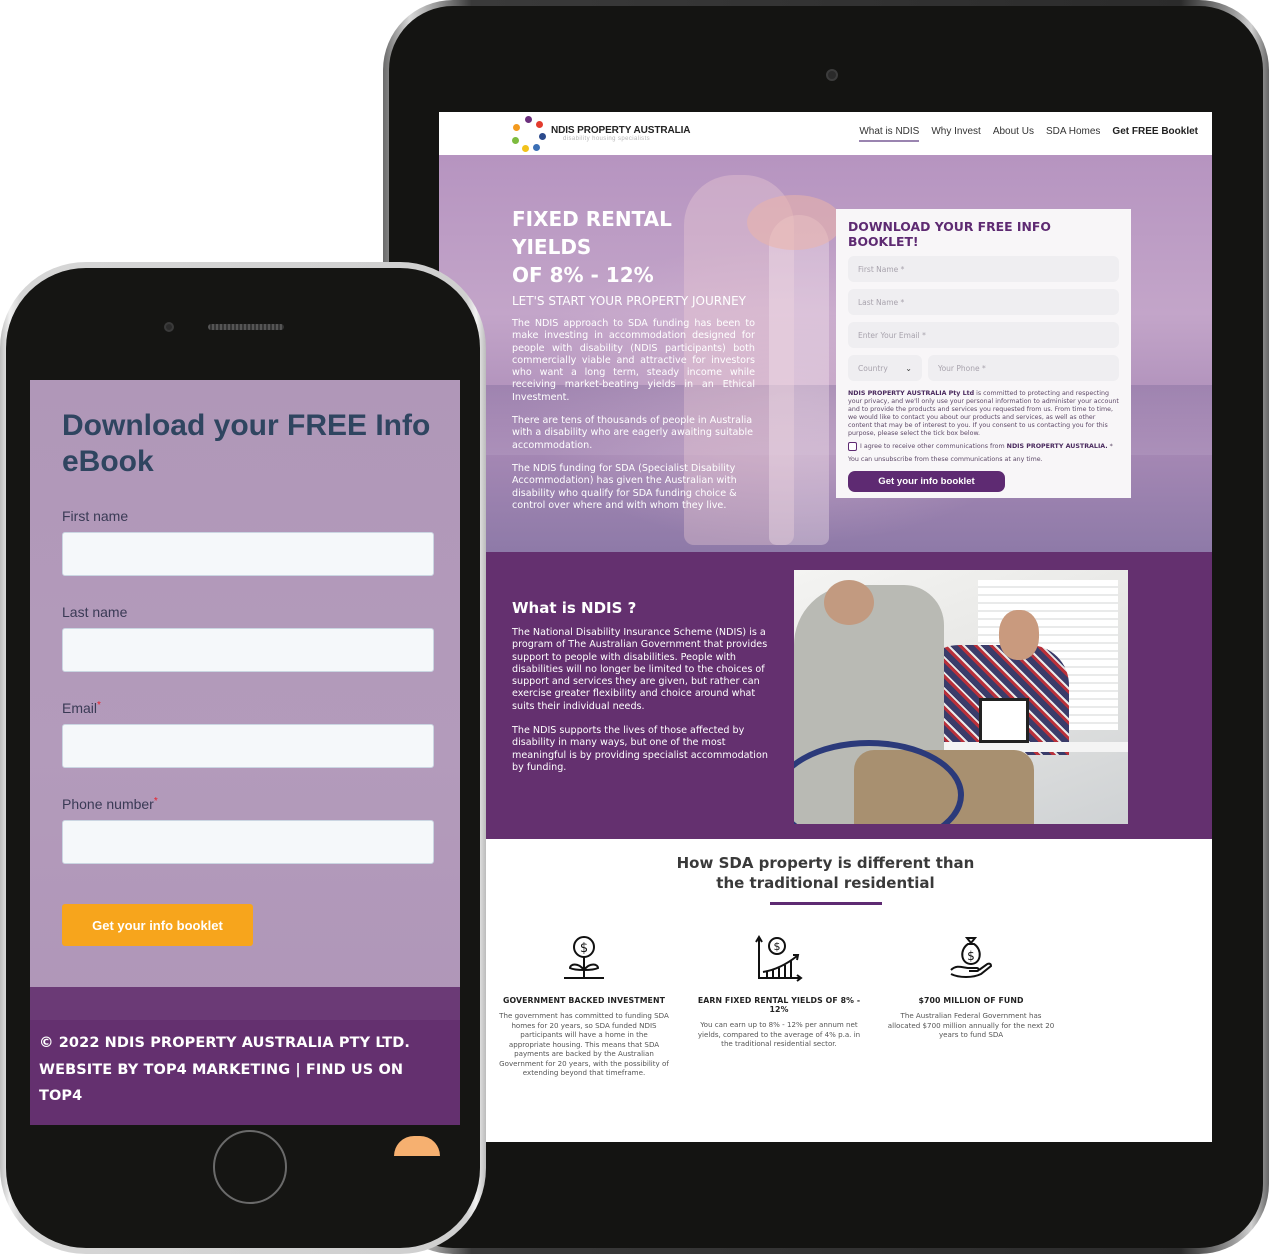 The height and width of the screenshot is (1254, 1269). What do you see at coordinates (95, 612) in the screenshot?
I see `last-name-label: Last name` at bounding box center [95, 612].